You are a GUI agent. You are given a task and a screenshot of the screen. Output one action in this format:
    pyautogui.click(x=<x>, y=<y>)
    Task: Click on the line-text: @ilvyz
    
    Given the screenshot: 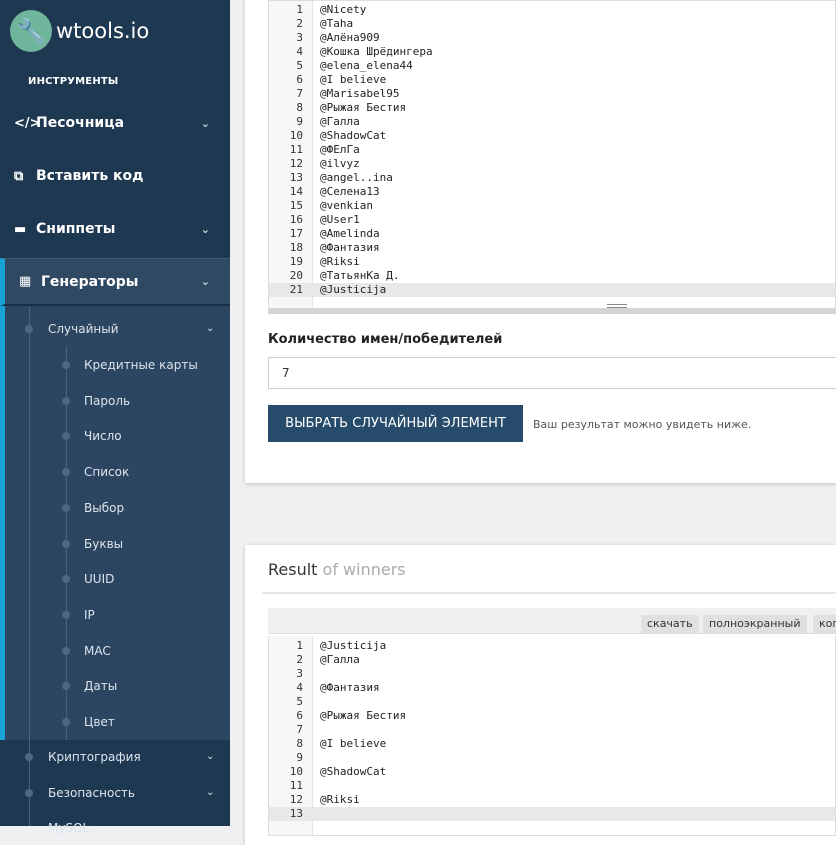 What is the action you would take?
    pyautogui.click(x=340, y=163)
    